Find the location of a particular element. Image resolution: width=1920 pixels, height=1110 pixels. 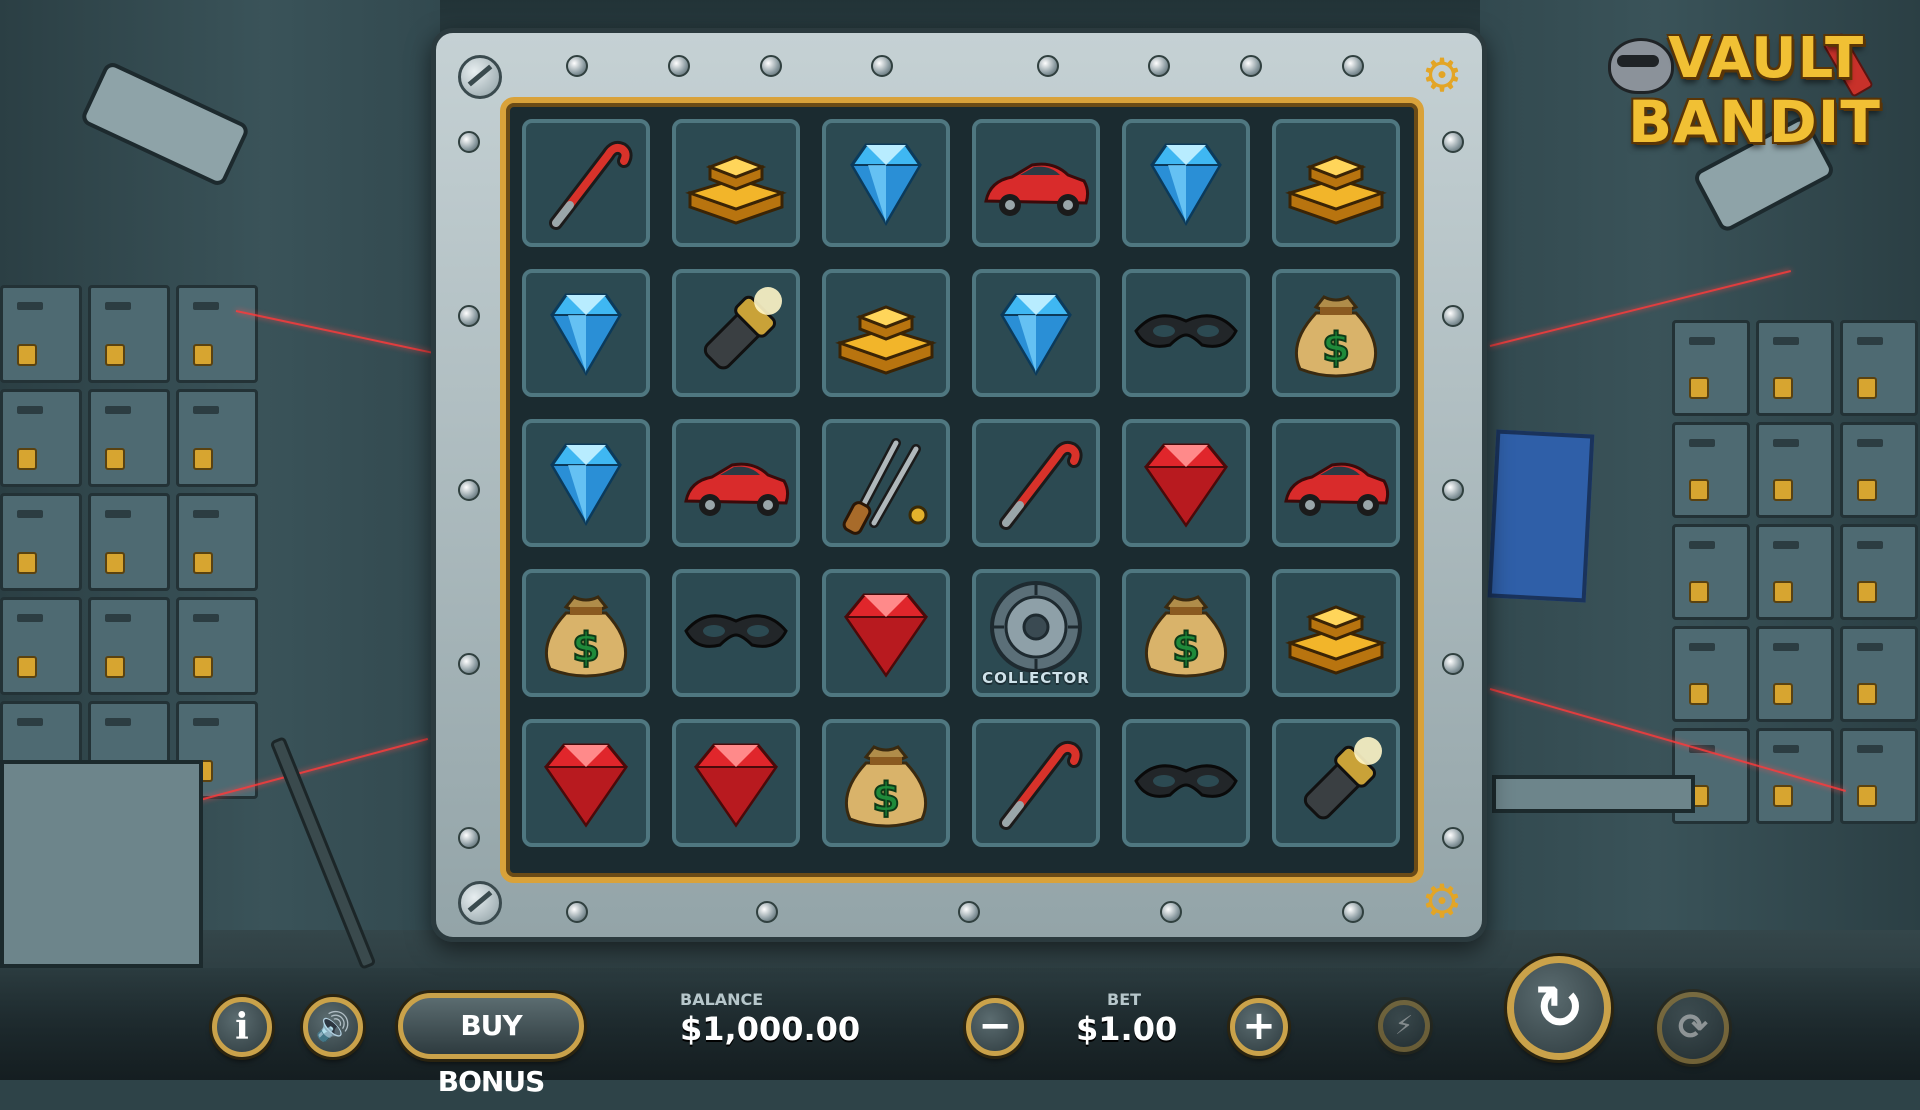

plus-icon: + is located at coordinates (1259, 1026).